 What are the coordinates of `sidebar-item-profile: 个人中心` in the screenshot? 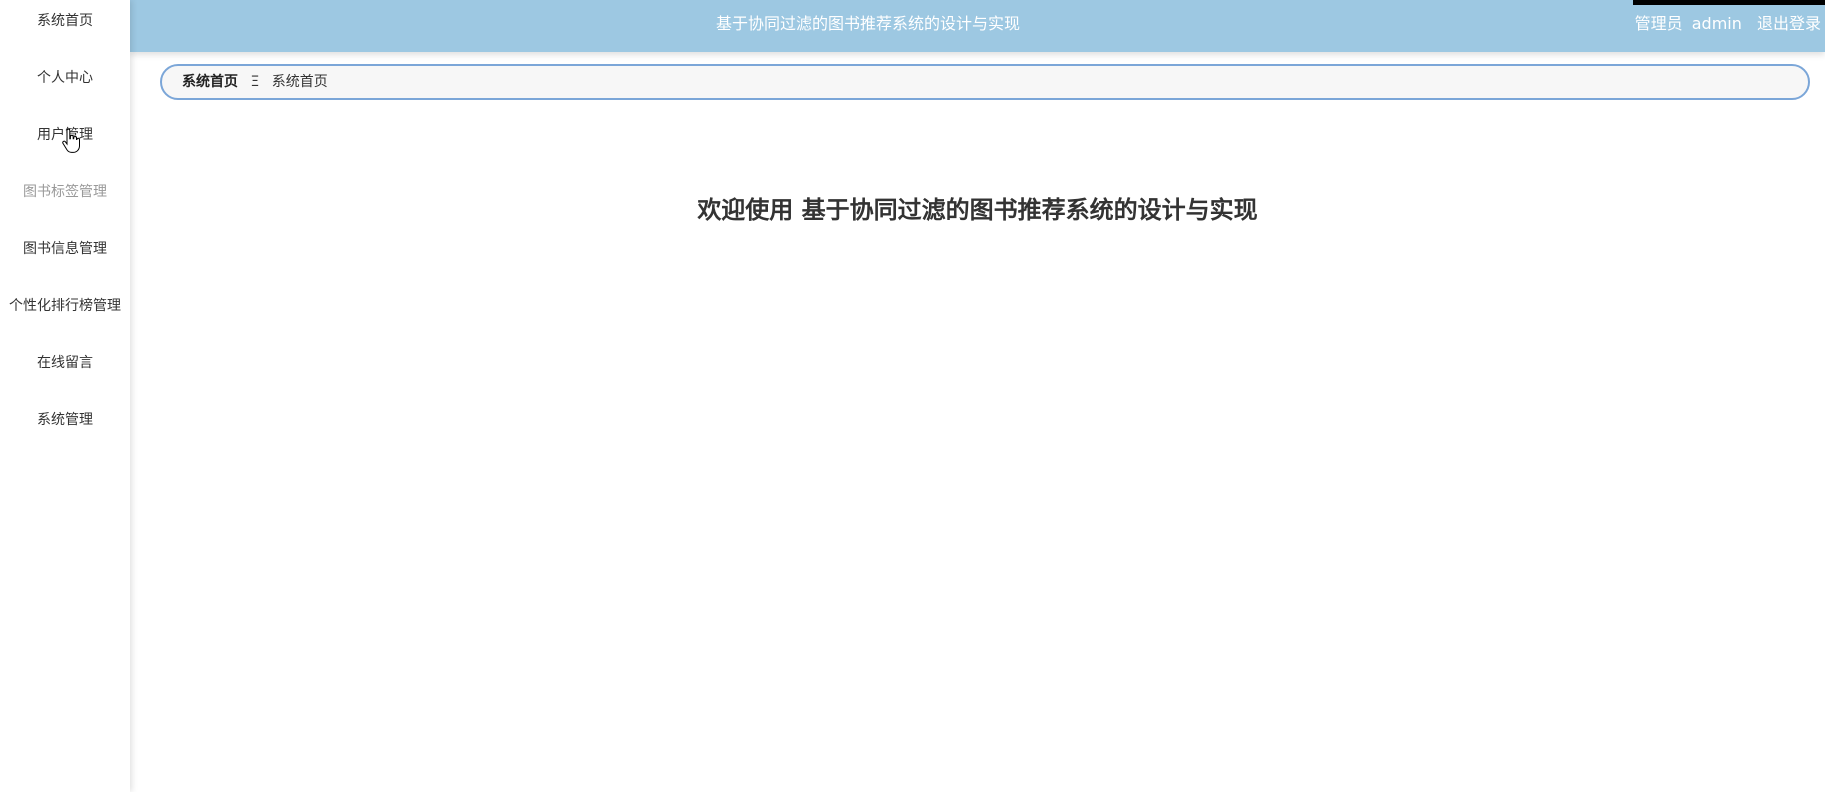 It's located at (65, 85).